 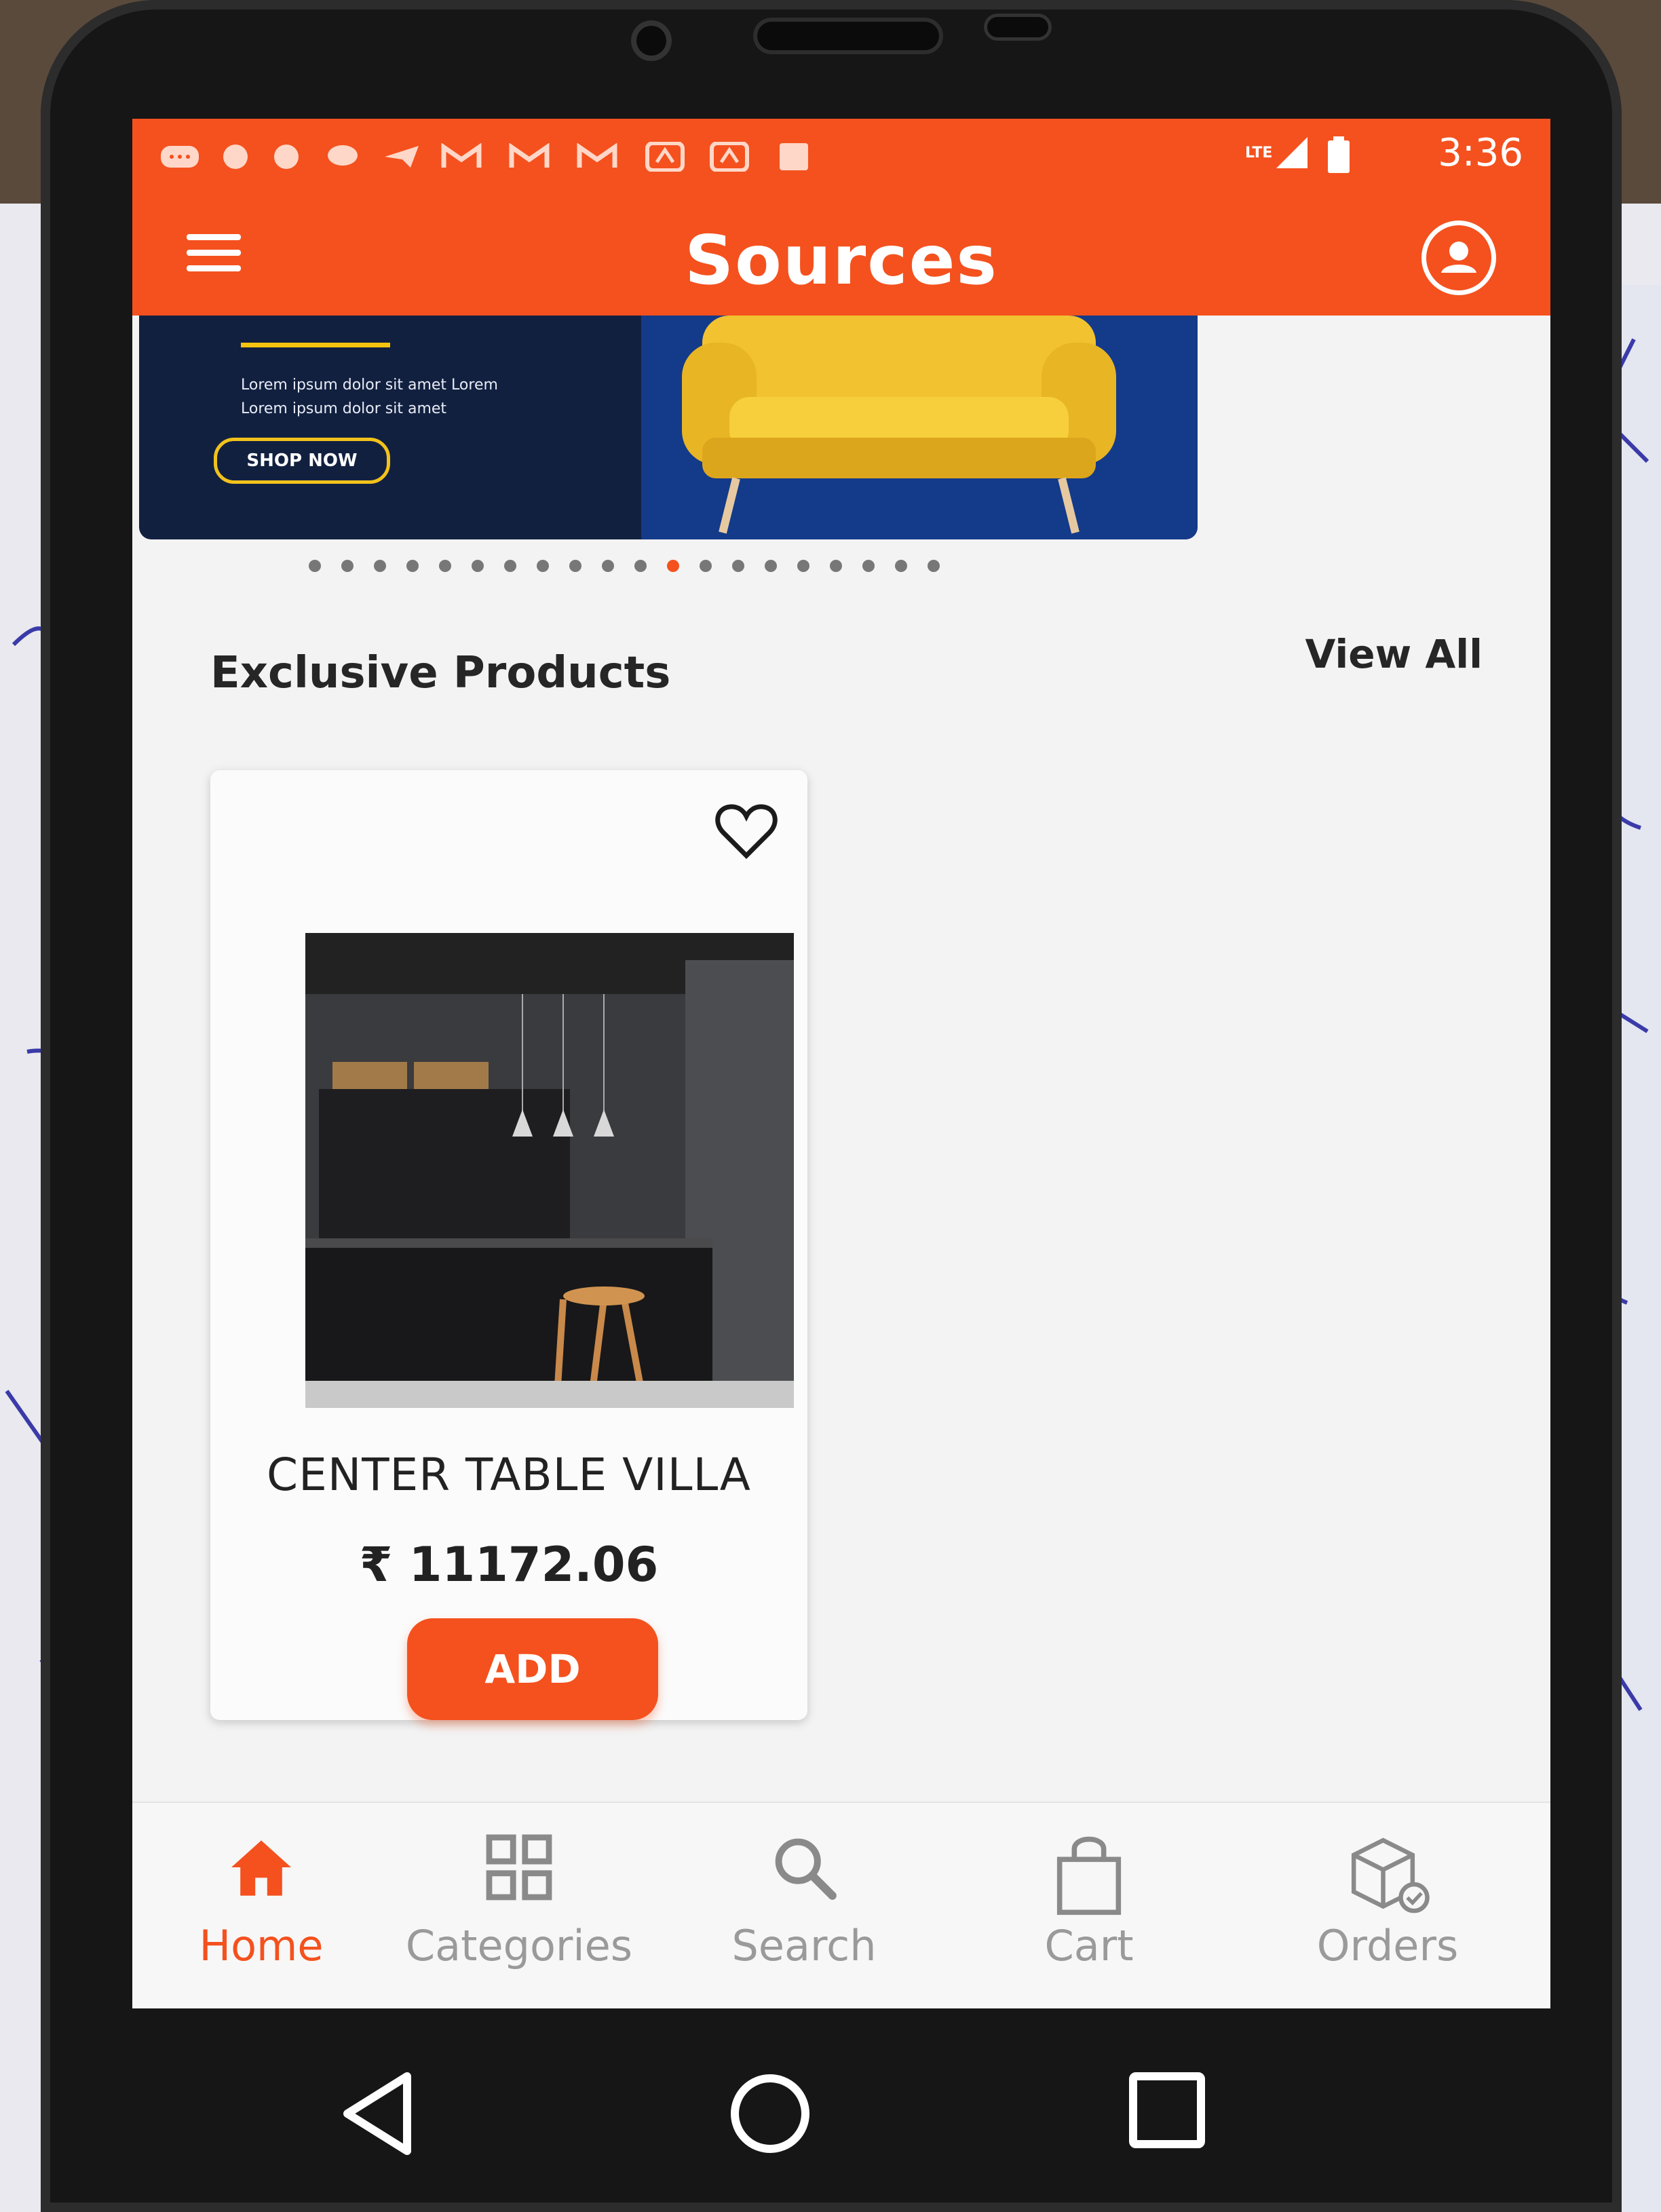 I want to click on heart-outline-icon, so click(x=746, y=831).